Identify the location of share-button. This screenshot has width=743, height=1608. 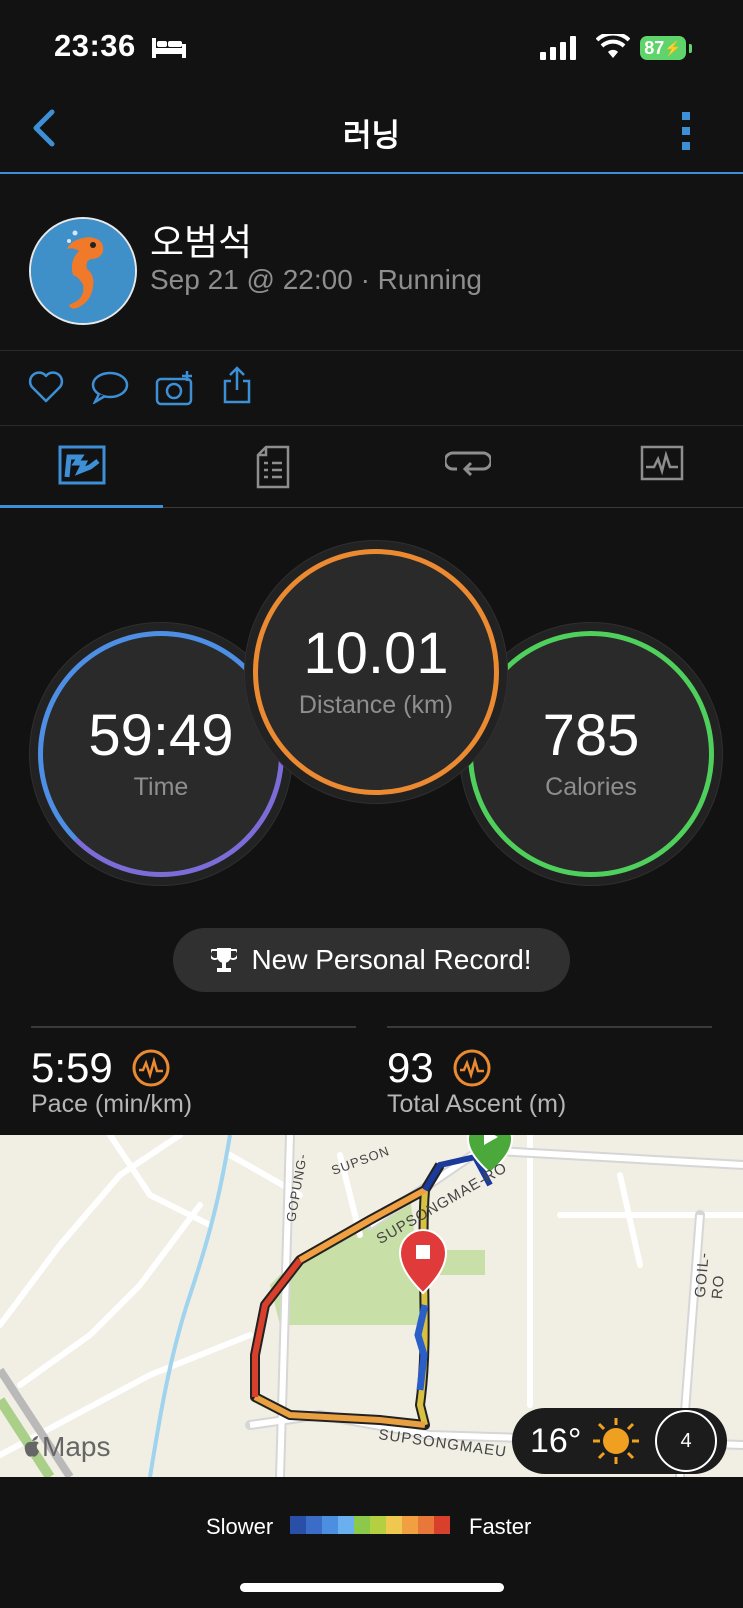
(237, 387).